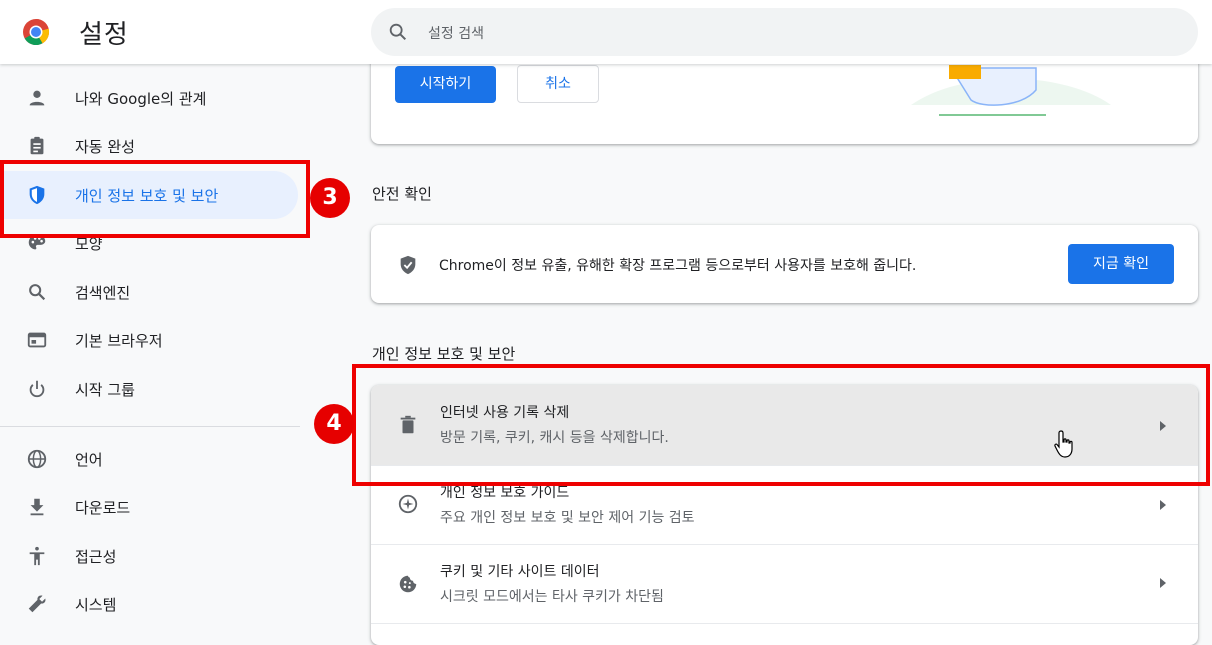  Describe the element at coordinates (330, 198) in the screenshot. I see `annotation-badge-3: 3` at that location.